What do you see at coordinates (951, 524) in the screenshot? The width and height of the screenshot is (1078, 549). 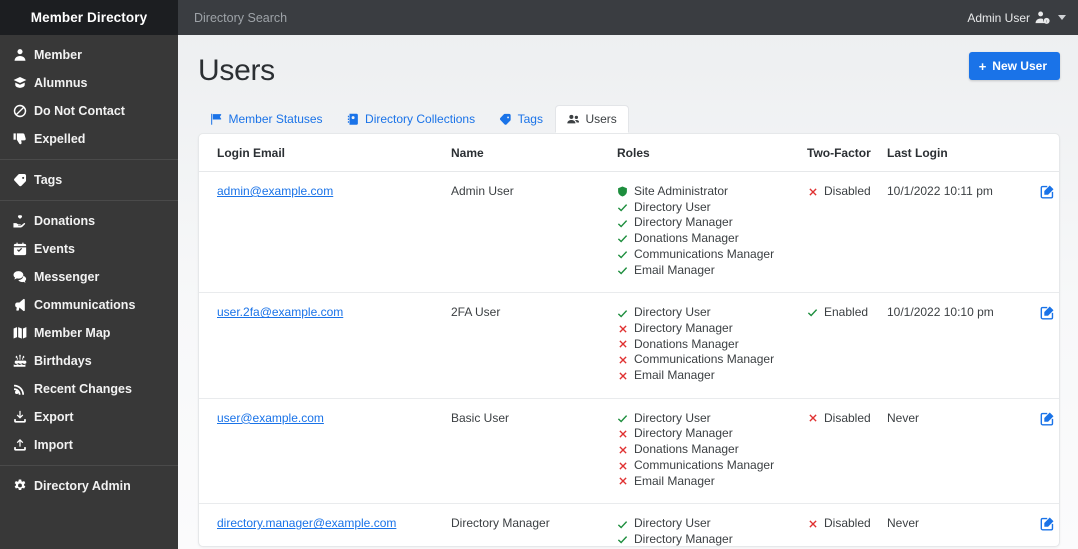 I see `cell-last-login: Never` at bounding box center [951, 524].